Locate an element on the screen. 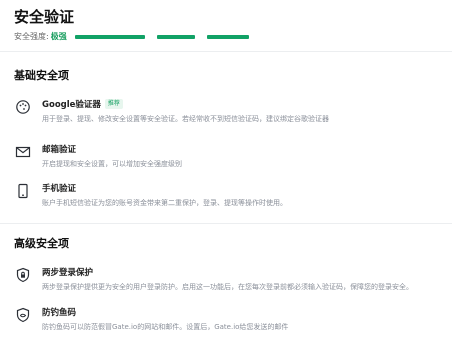 This screenshot has height=348, width=452. item-name: 手机验证 is located at coordinates (59, 188).